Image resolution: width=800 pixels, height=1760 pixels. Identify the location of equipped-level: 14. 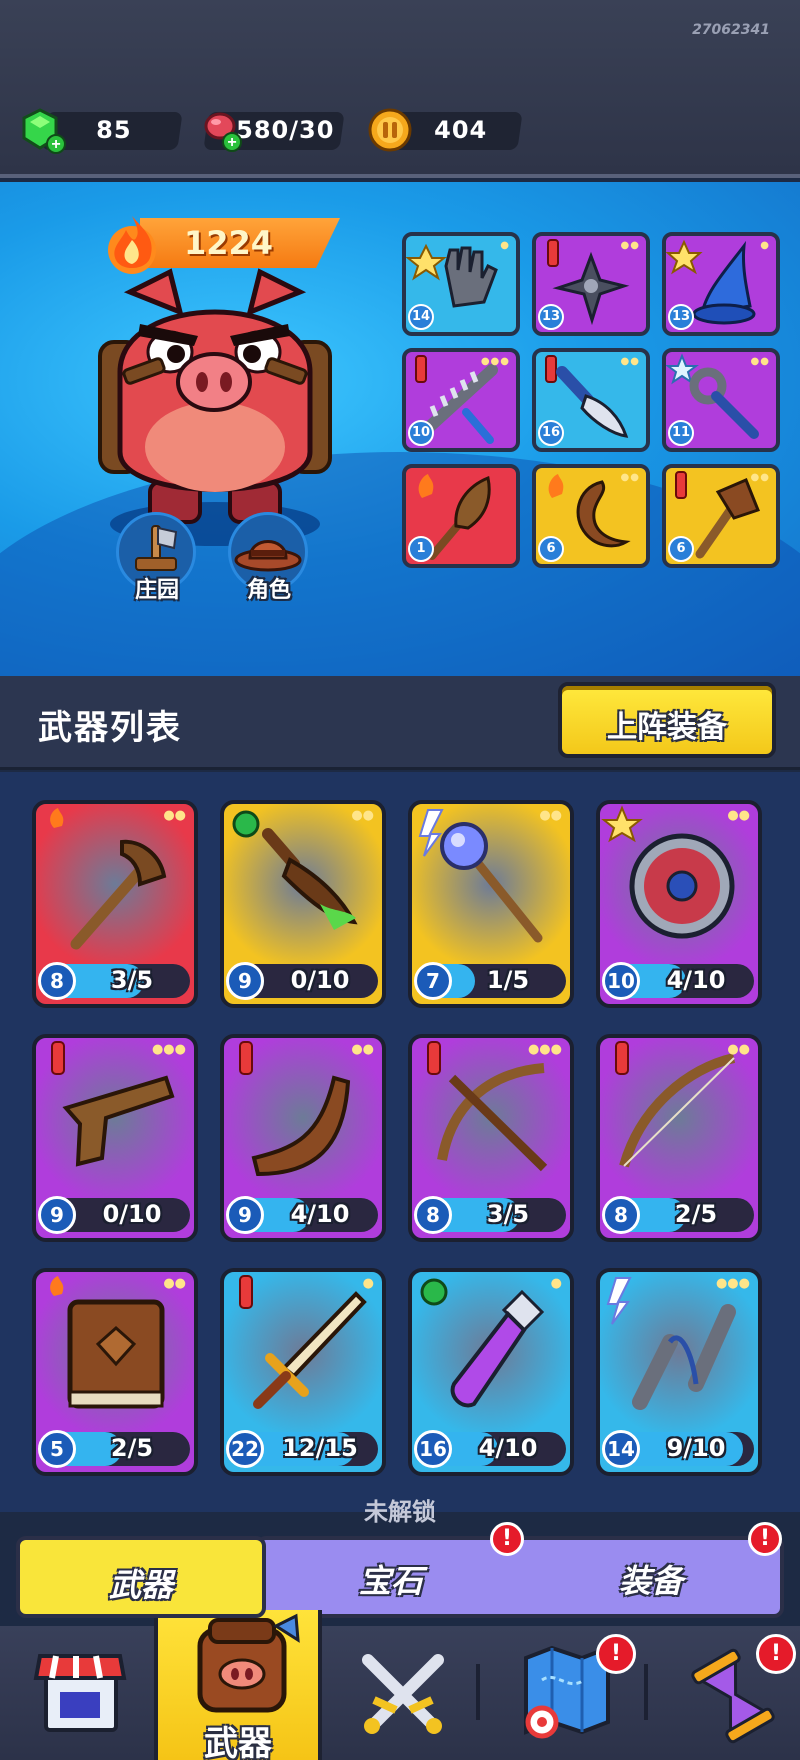
(421, 317).